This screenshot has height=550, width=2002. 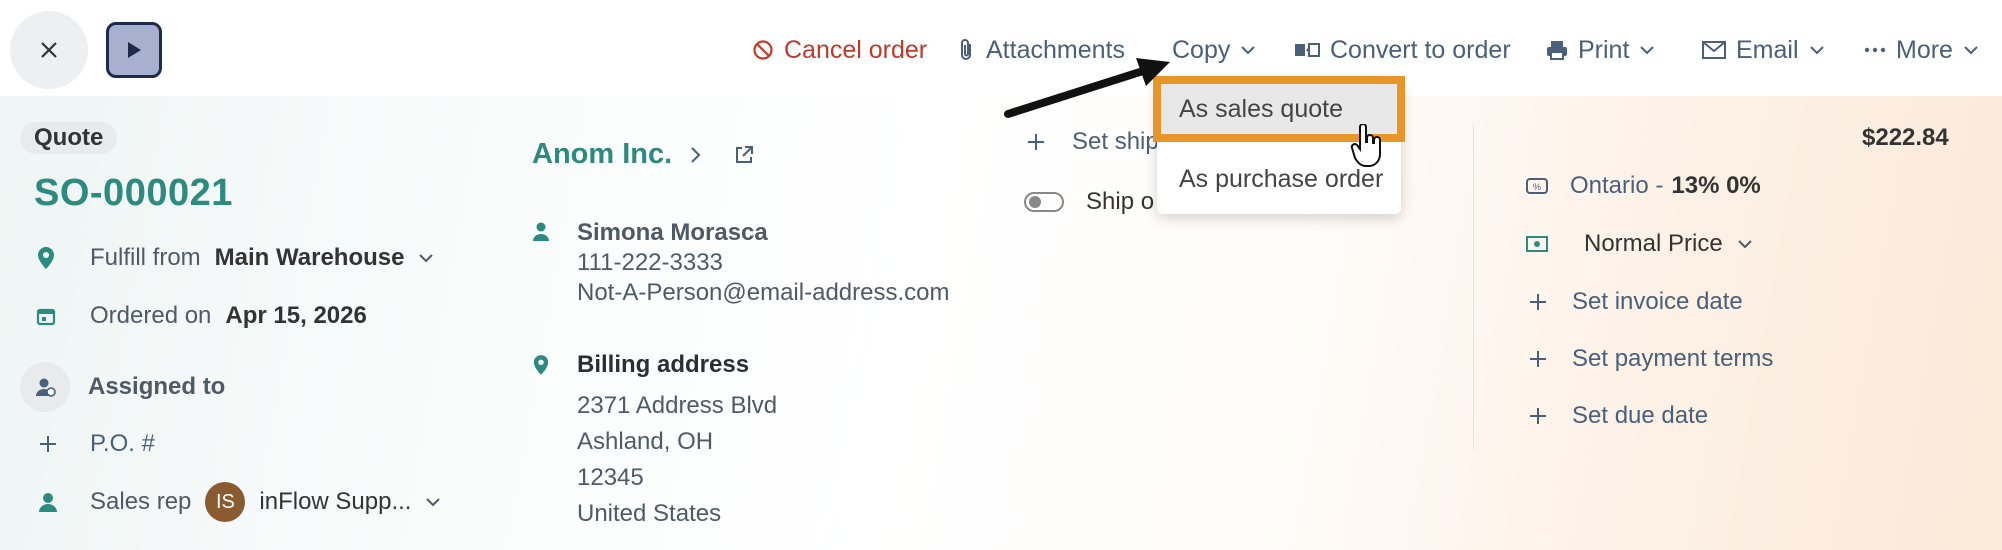 What do you see at coordinates (1616, 186) in the screenshot?
I see `tax-region: Ontario -` at bounding box center [1616, 186].